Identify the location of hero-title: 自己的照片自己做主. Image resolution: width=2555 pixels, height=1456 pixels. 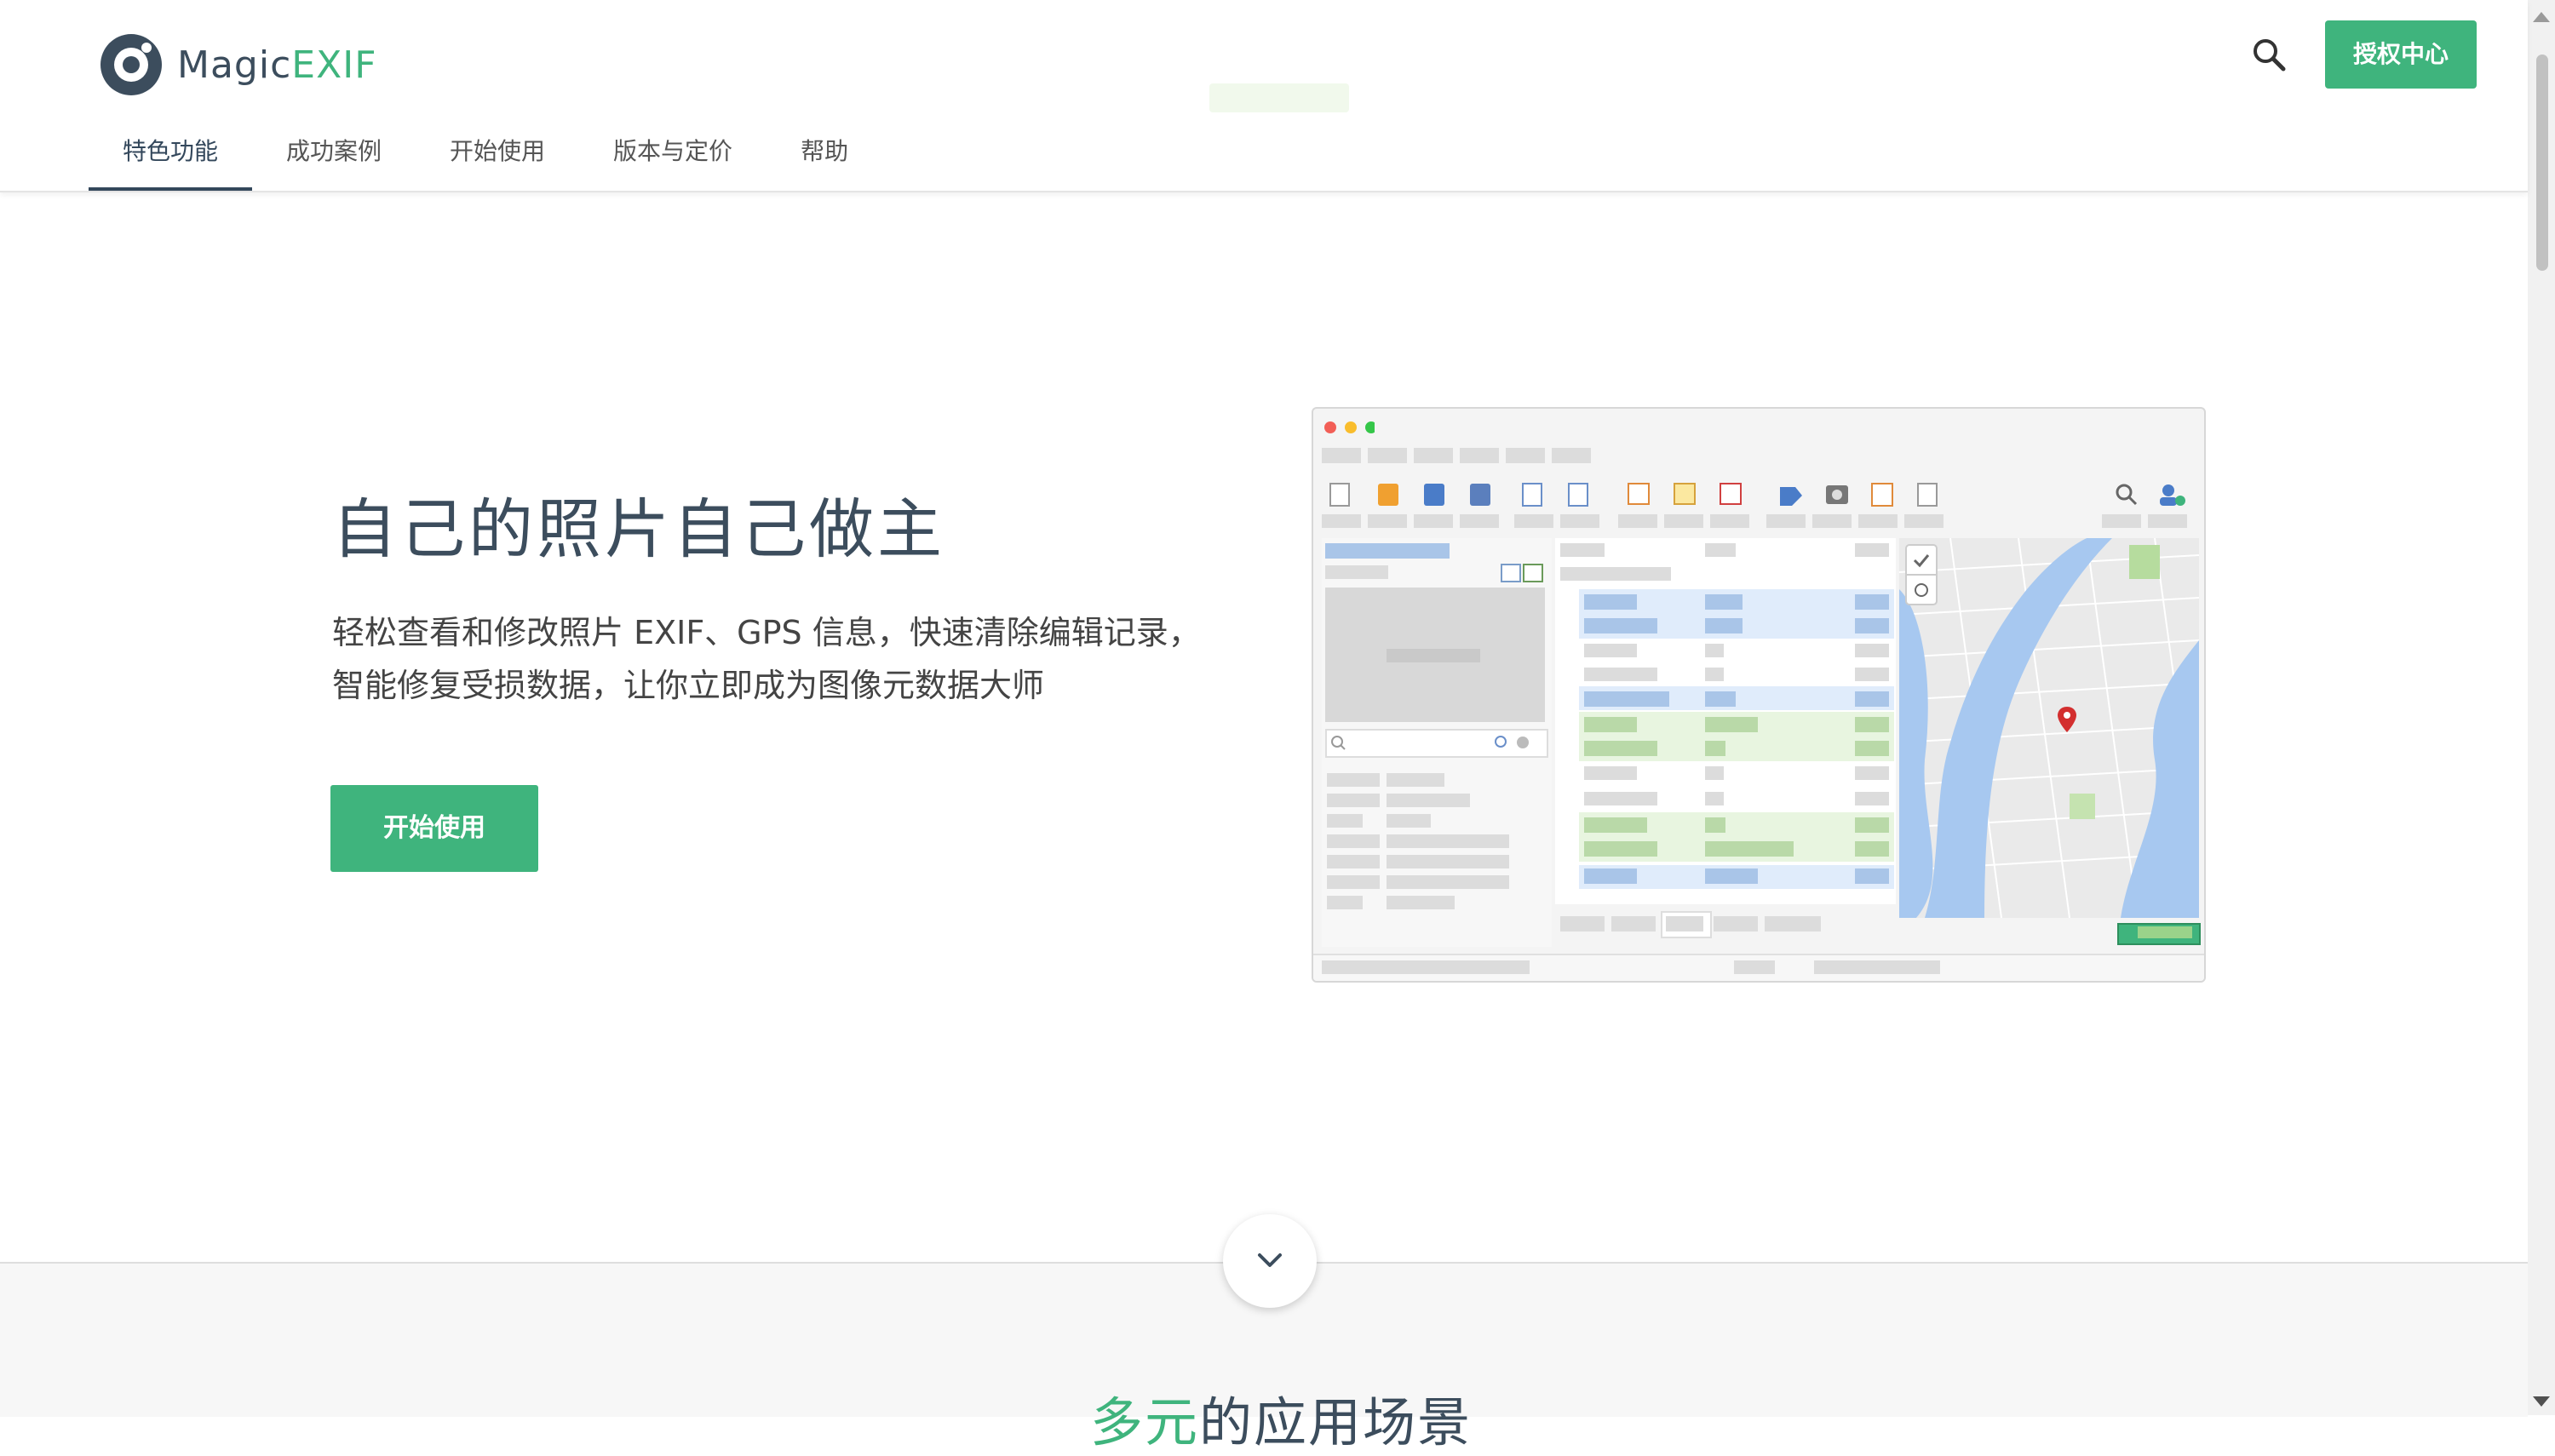
(638, 529).